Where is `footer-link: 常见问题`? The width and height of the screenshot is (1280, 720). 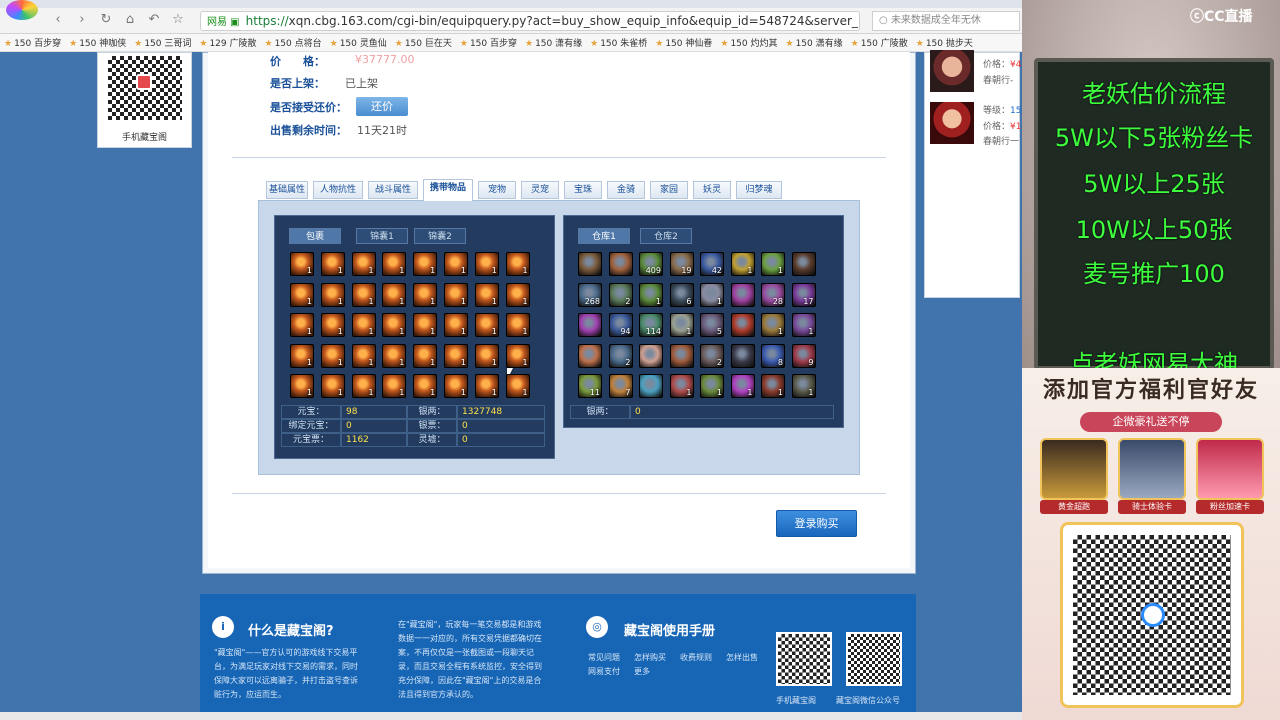
footer-link: 常见问题 is located at coordinates (604, 658).